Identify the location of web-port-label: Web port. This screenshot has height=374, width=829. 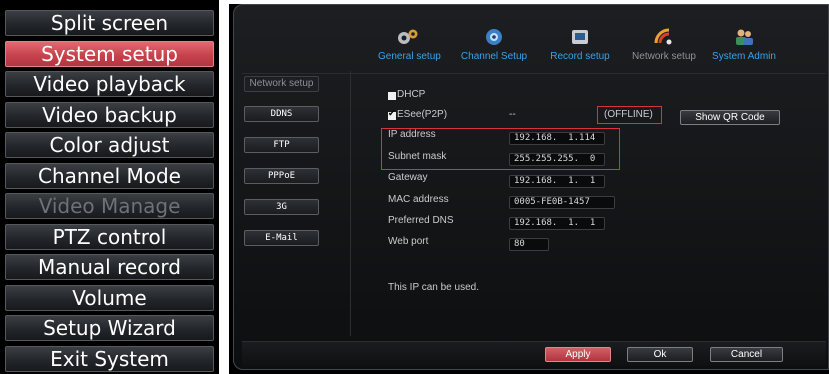
(408, 241).